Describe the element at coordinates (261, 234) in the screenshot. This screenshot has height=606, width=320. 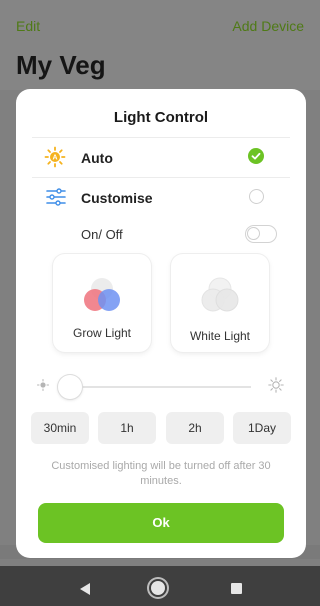
I see `on-off-toggle` at that location.